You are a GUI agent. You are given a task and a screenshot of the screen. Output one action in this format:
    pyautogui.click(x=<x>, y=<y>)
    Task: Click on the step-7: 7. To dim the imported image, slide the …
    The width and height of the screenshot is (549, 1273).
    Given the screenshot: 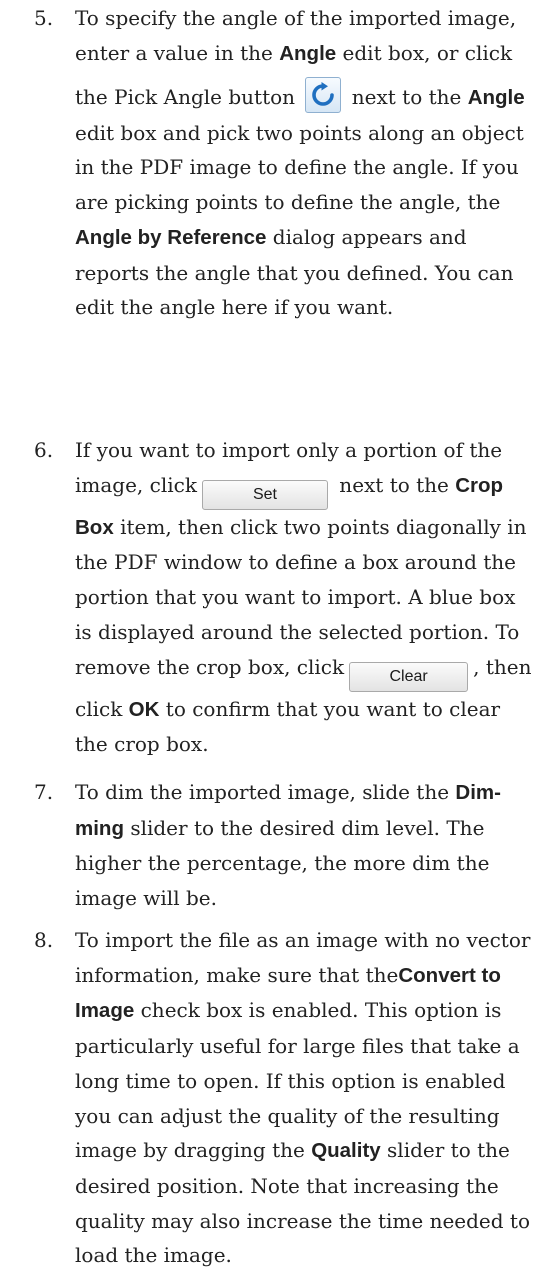 What is the action you would take?
    pyautogui.click(x=284, y=849)
    